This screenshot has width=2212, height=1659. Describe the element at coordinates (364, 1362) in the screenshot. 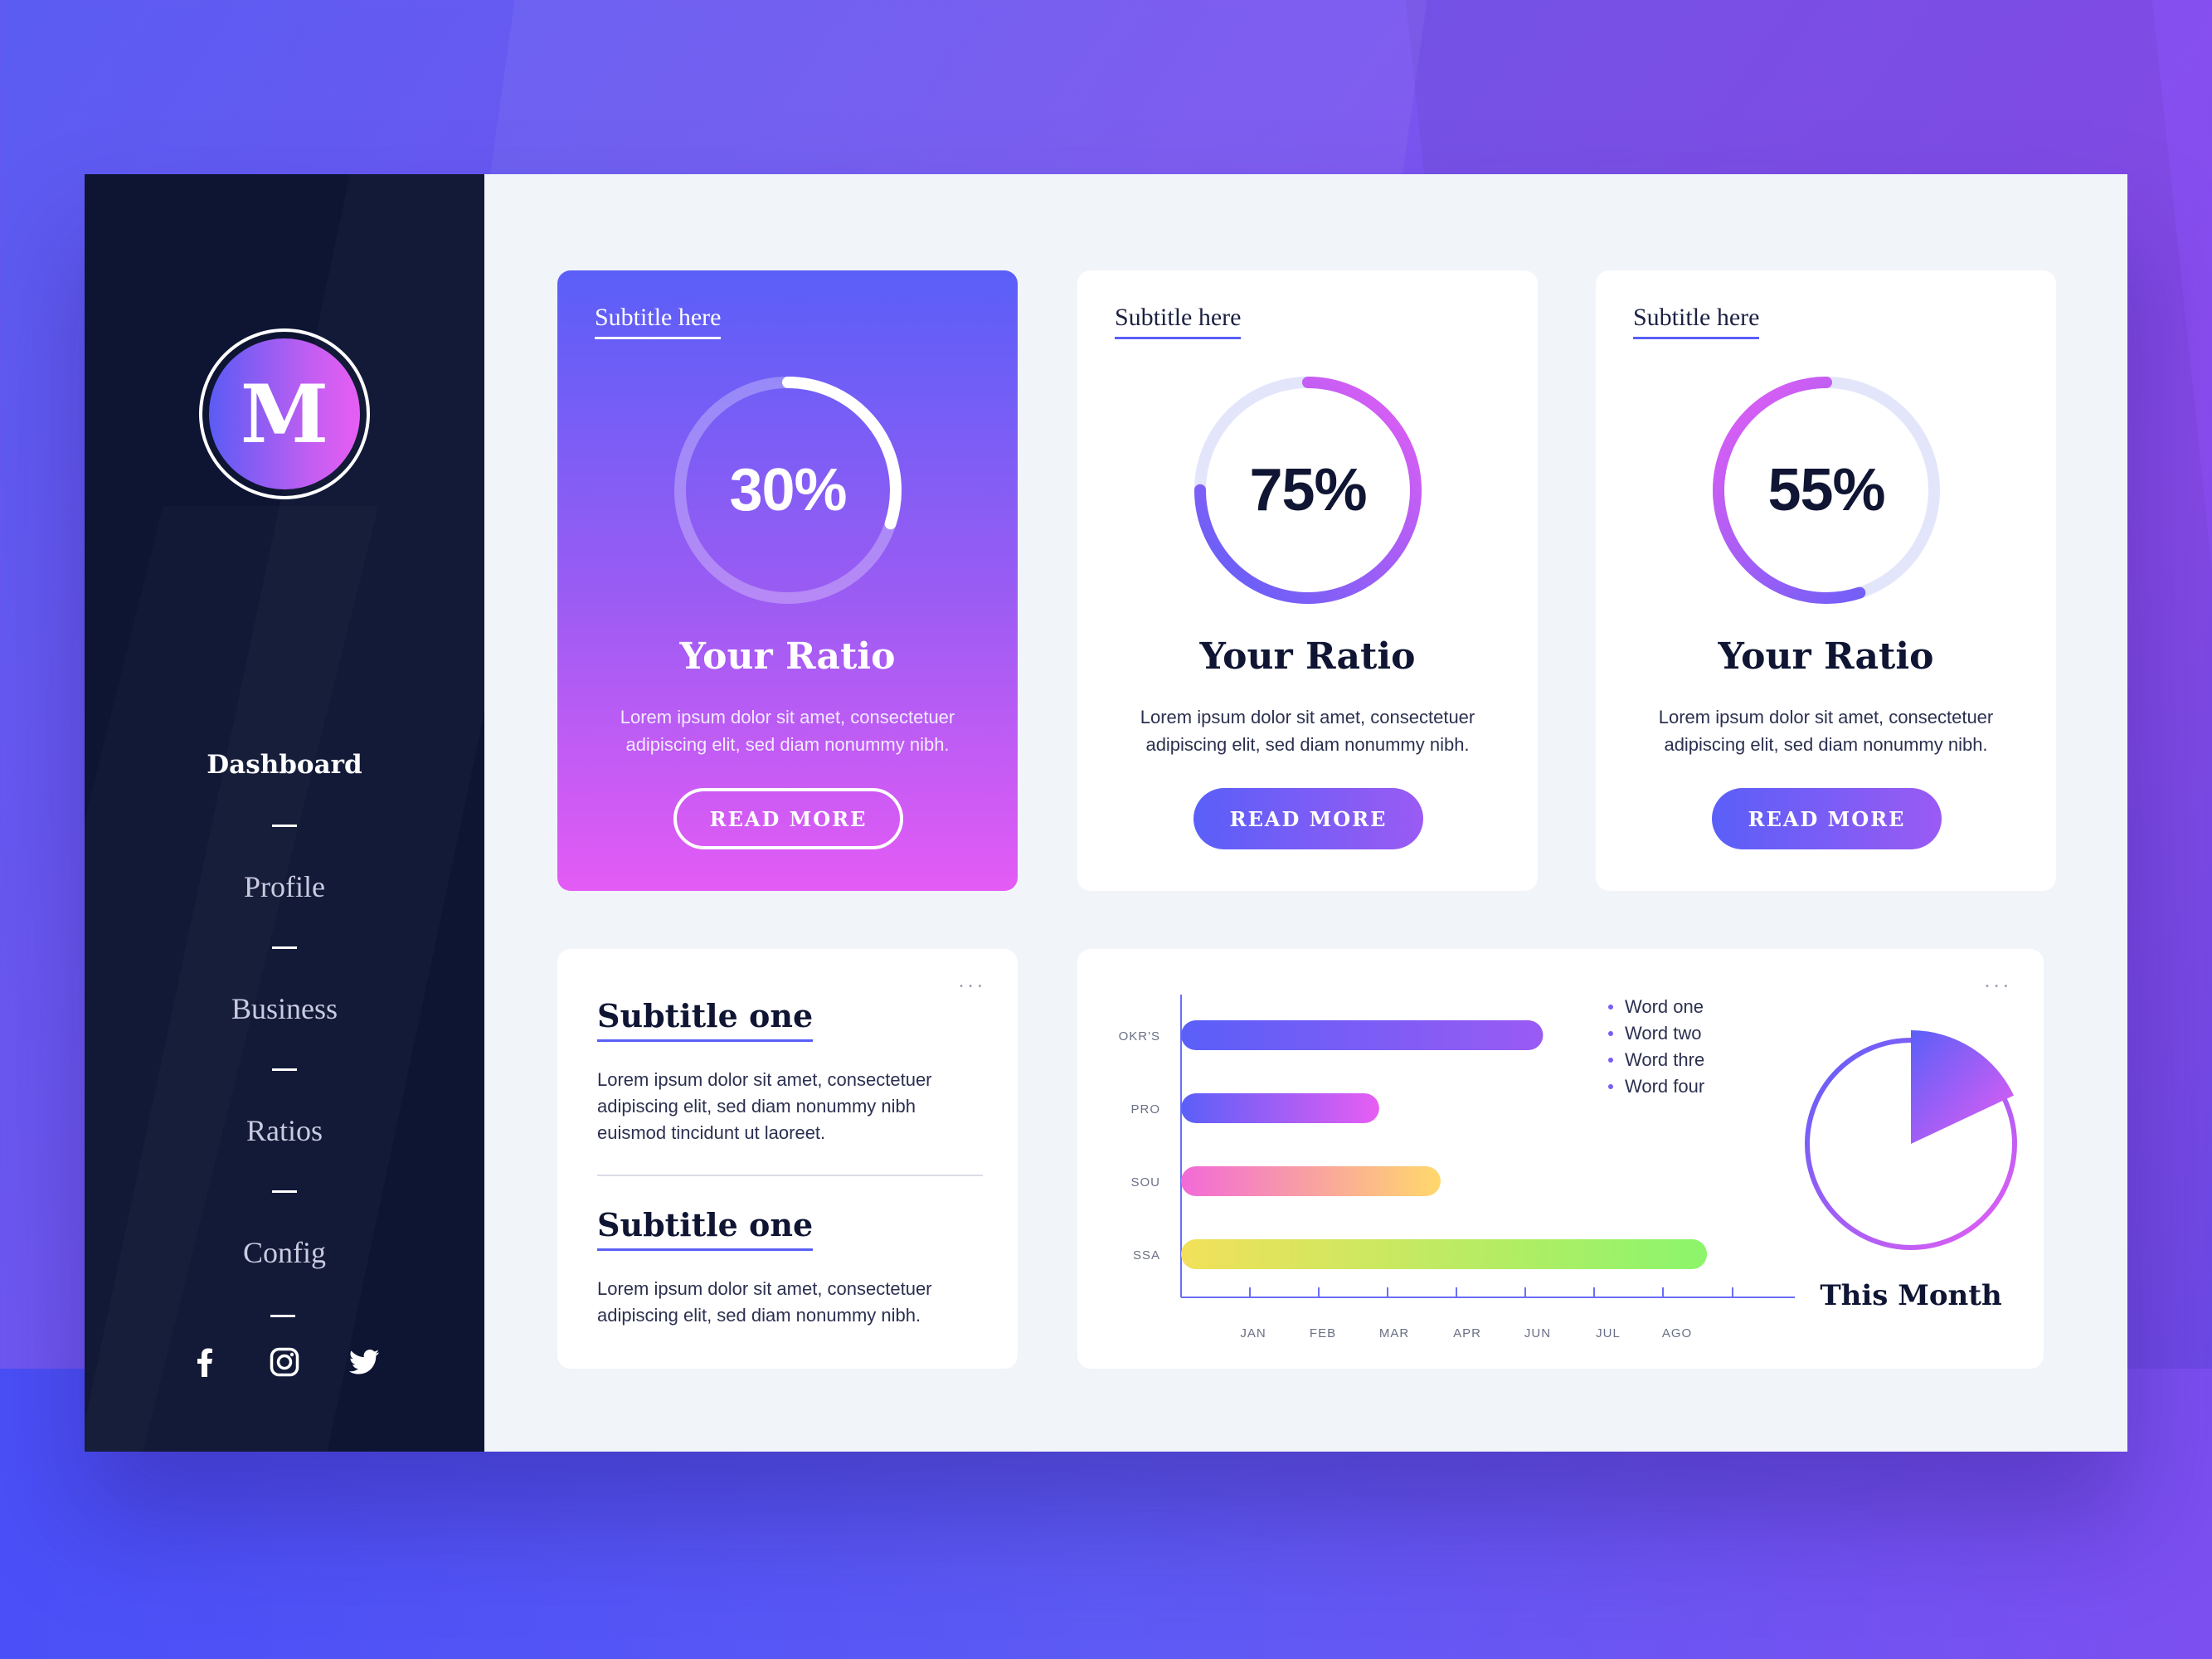

I see `twitter-icon` at that location.